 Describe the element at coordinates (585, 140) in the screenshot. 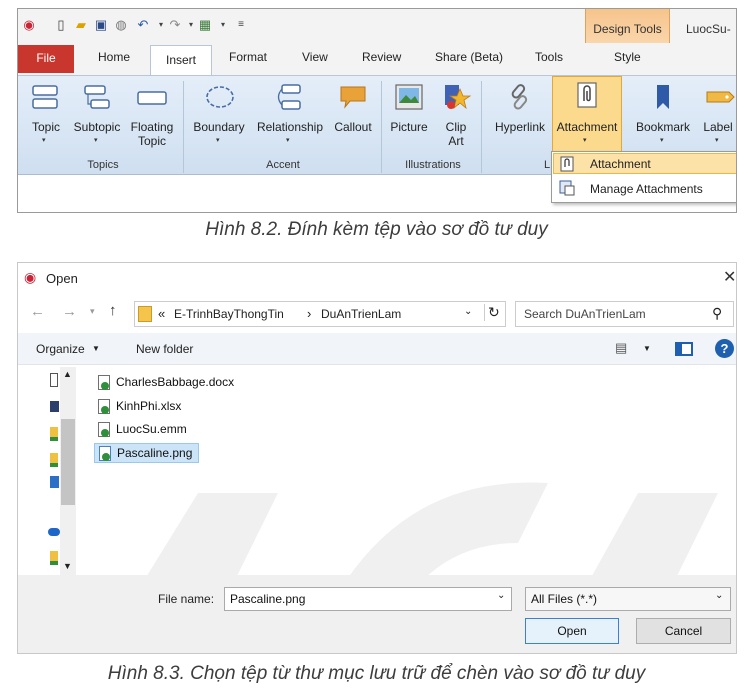

I see `attachment-dropdown-icon: ▾` at that location.